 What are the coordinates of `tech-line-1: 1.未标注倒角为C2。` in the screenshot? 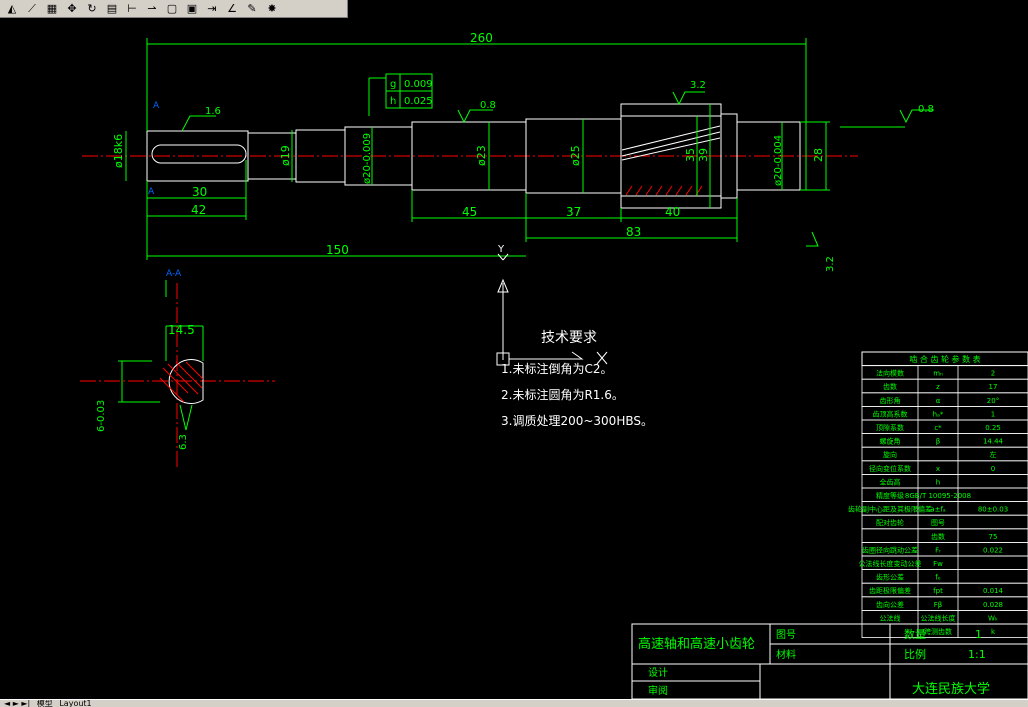 It's located at (556, 368).